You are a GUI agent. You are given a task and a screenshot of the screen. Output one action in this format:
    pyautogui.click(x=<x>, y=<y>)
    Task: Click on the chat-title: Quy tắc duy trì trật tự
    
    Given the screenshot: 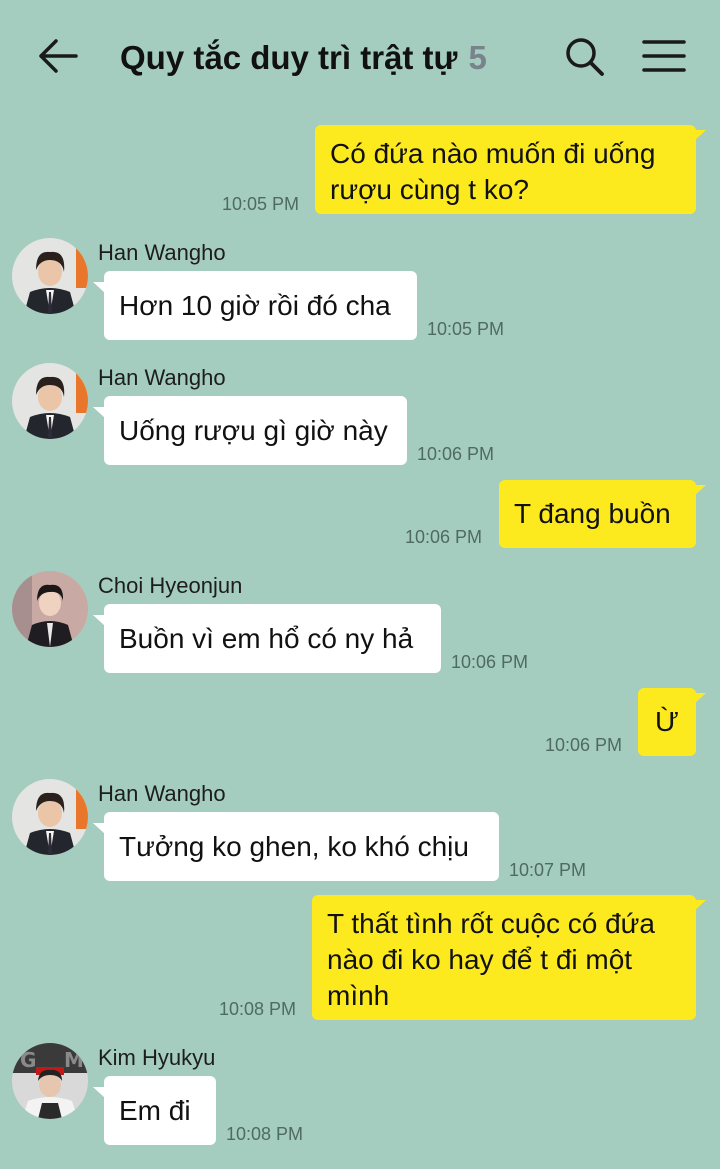 What is the action you would take?
    pyautogui.click(x=289, y=57)
    